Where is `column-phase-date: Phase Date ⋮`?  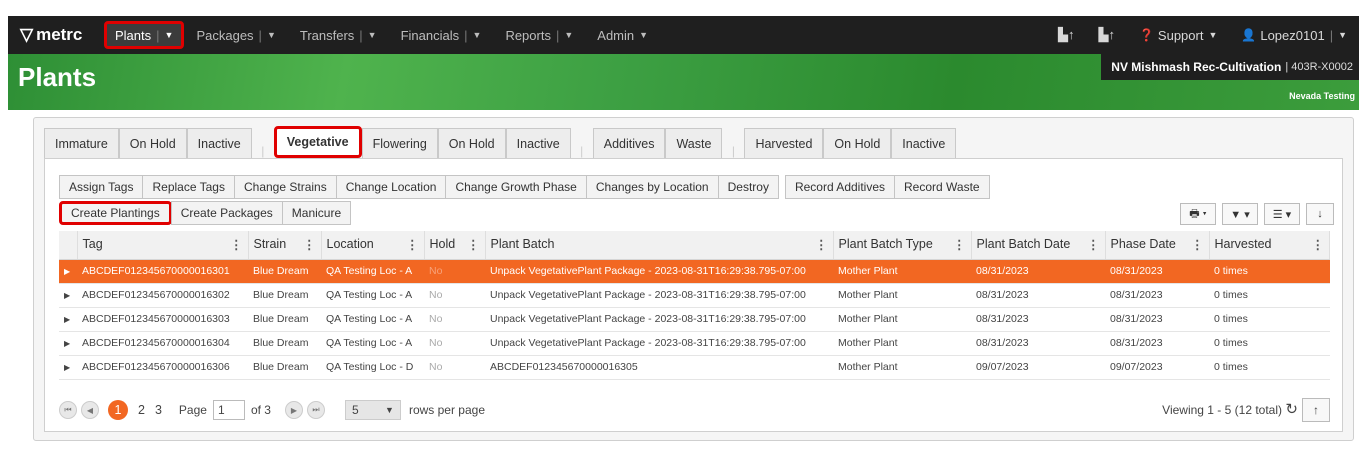
column-phase-date: Phase Date ⋮ is located at coordinates (1157, 245).